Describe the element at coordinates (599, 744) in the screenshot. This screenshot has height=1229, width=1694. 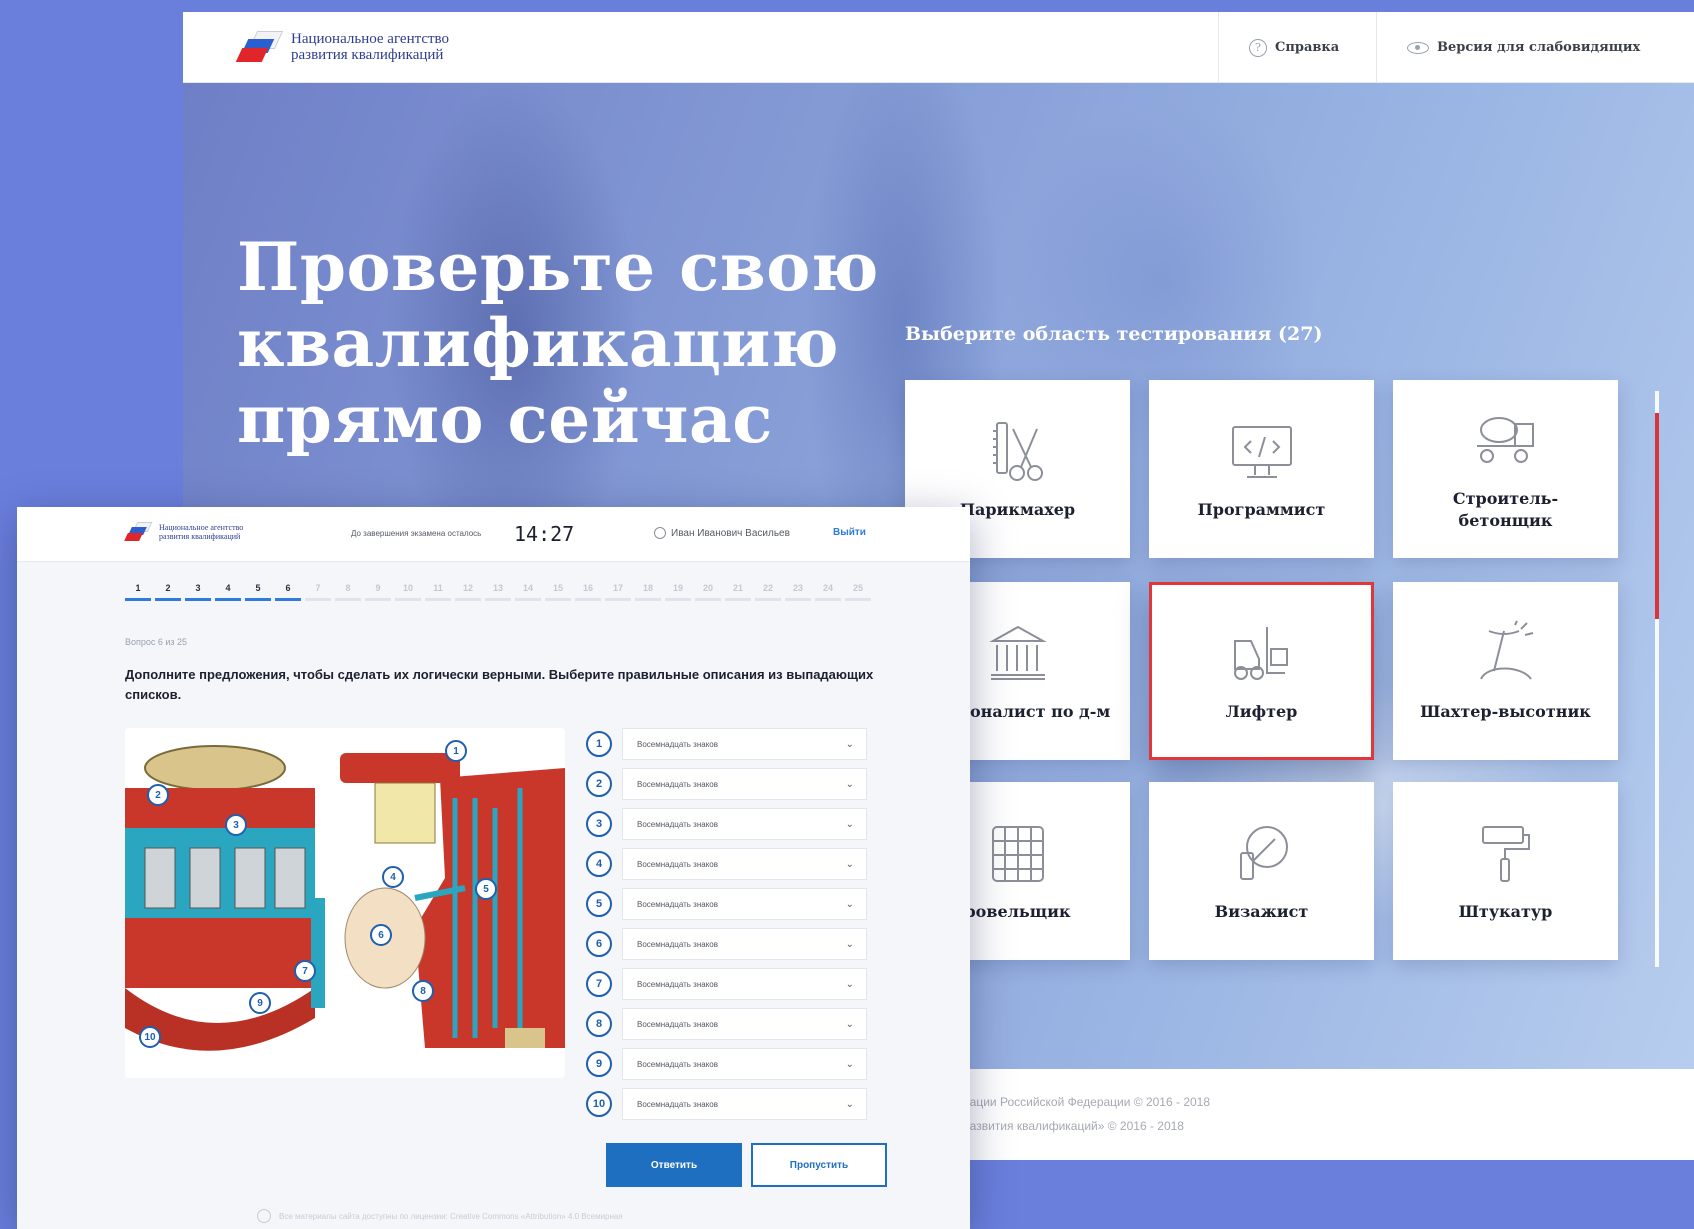
I see `answer-number: 1` at that location.